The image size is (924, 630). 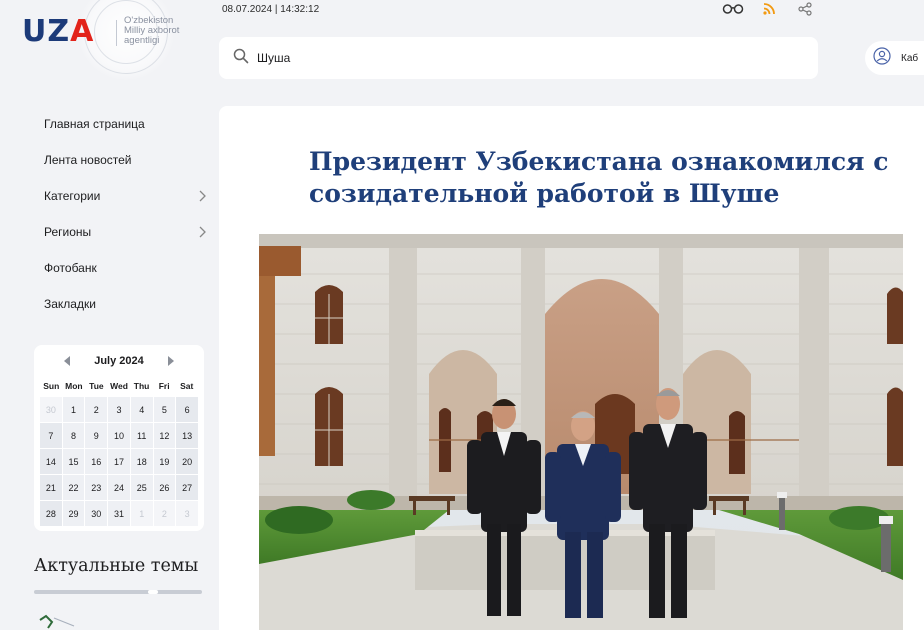 What do you see at coordinates (164, 487) in the screenshot?
I see `calendar-day: 26` at bounding box center [164, 487].